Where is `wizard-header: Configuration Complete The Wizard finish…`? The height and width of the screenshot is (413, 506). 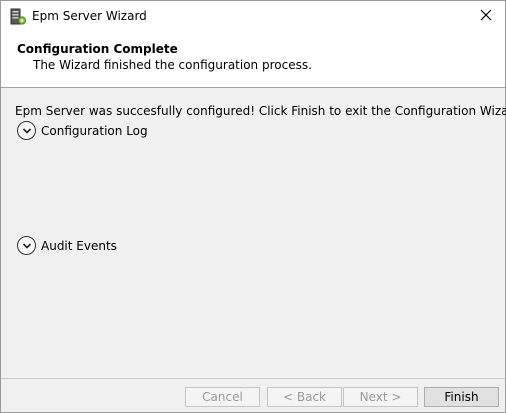 wizard-header: Configuration Complete The Wizard finish… is located at coordinates (253, 60).